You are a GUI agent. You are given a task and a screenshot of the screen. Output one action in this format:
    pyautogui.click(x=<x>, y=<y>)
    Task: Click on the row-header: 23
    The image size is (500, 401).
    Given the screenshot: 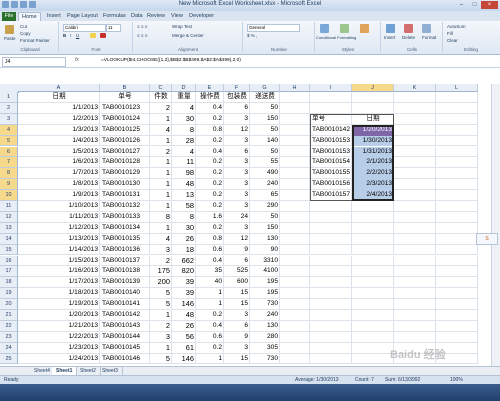 What is the action you would take?
    pyautogui.click(x=9, y=337)
    